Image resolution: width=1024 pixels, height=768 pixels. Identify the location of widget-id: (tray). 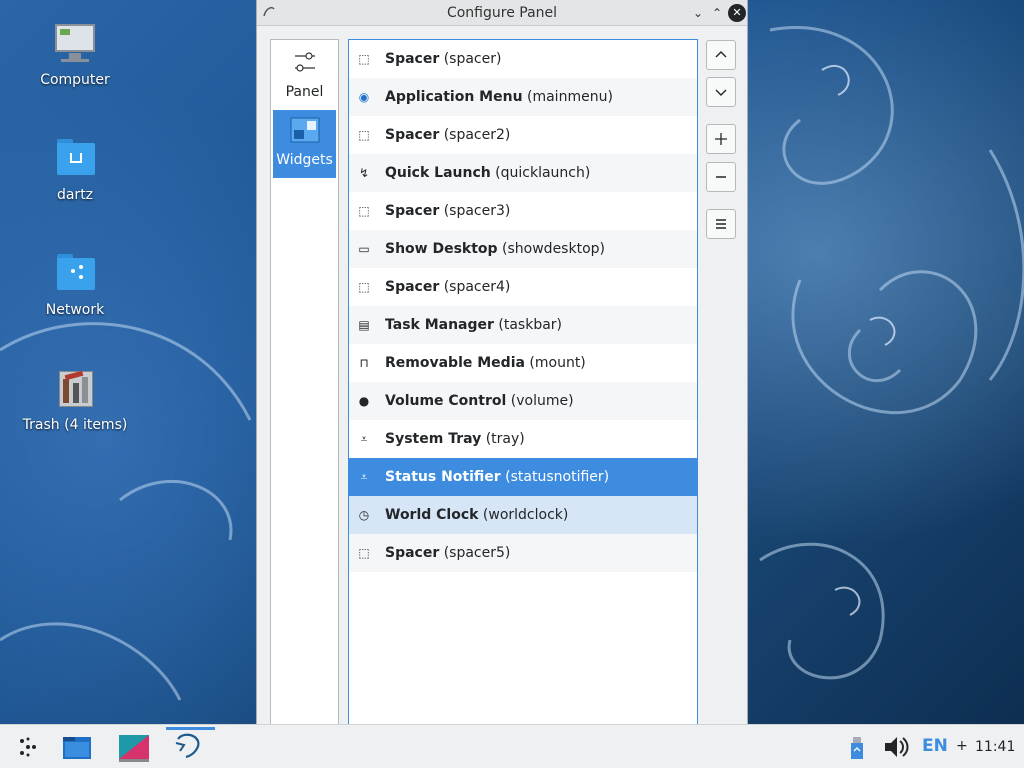
(505, 439).